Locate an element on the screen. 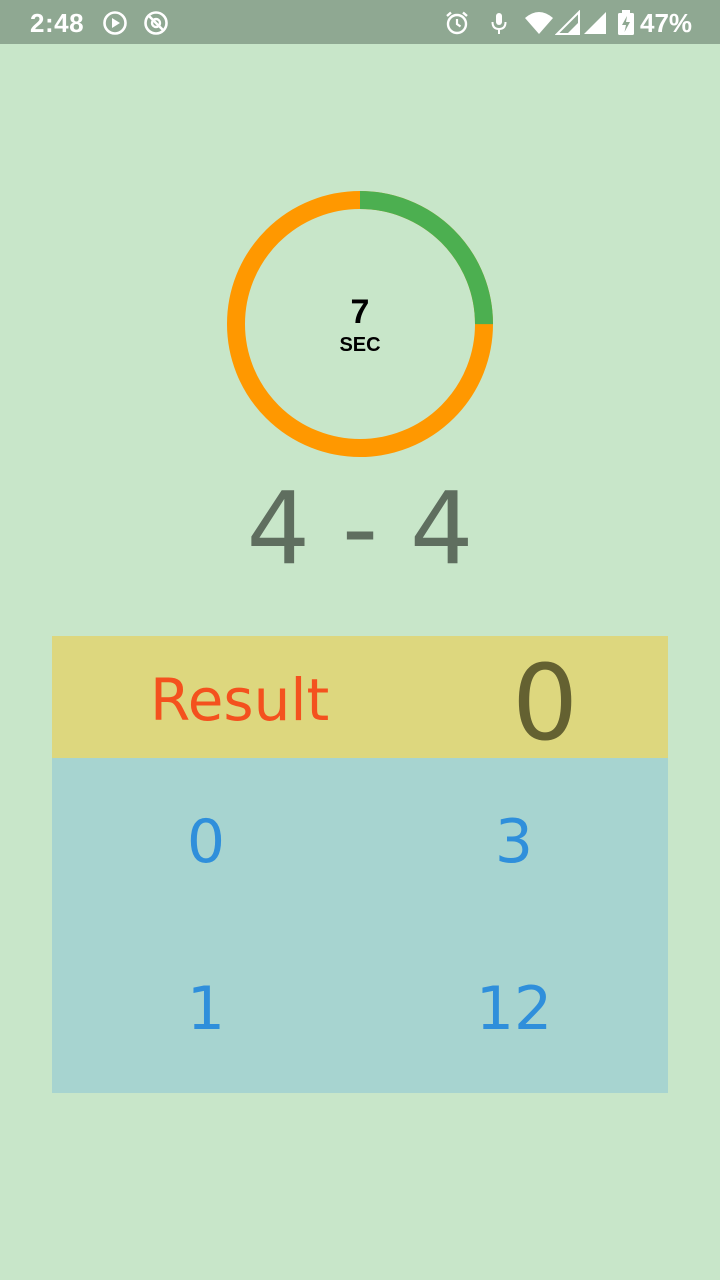 The height and width of the screenshot is (1280, 720). status-time: 2:48 is located at coordinates (57, 23).